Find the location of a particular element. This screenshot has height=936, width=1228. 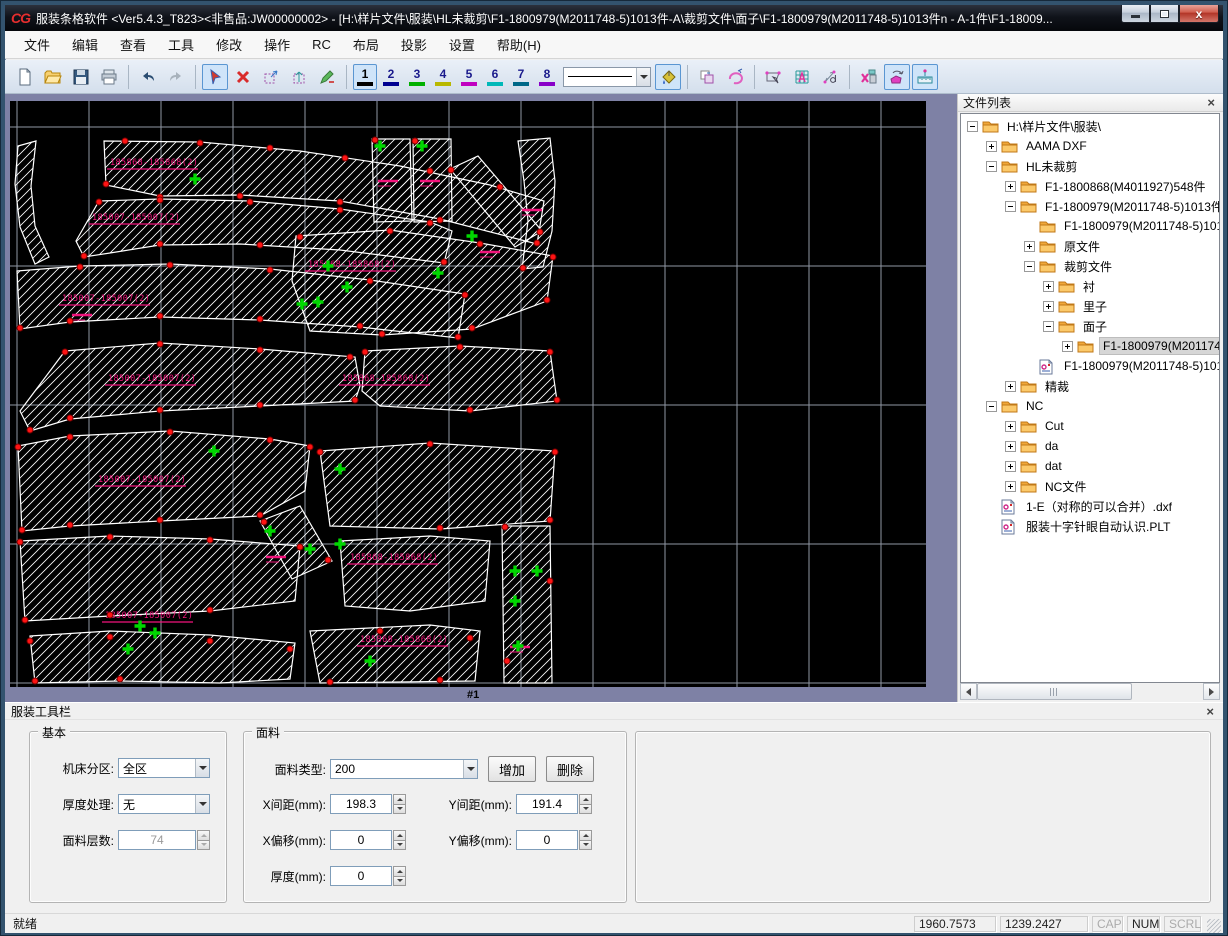

thickness-spinner is located at coordinates (399, 876).